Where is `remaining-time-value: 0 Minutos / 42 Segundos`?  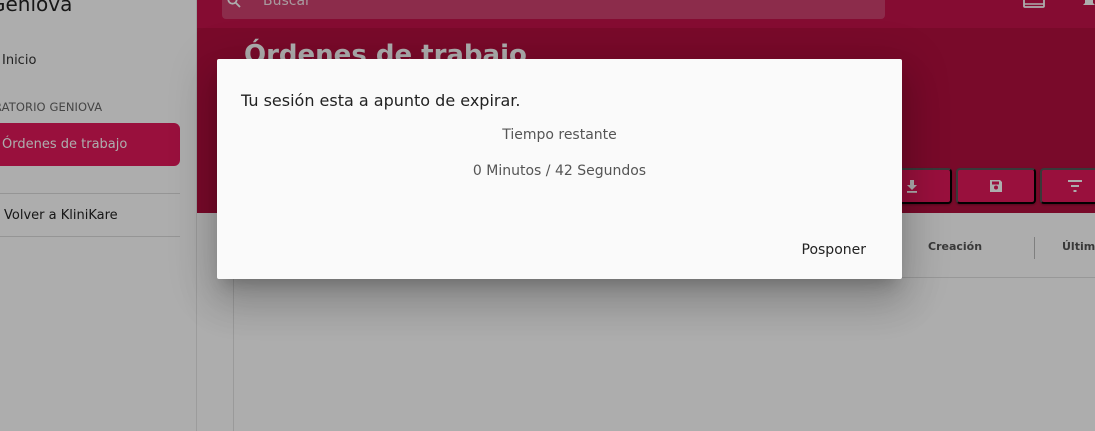
remaining-time-value: 0 Minutos / 42 Segundos is located at coordinates (559, 171).